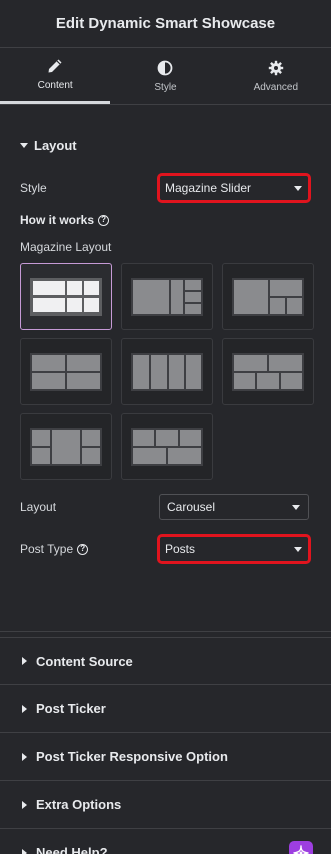 Image resolution: width=331 pixels, height=854 pixels. What do you see at coordinates (72, 849) in the screenshot?
I see `section-title: Need Help?` at bounding box center [72, 849].